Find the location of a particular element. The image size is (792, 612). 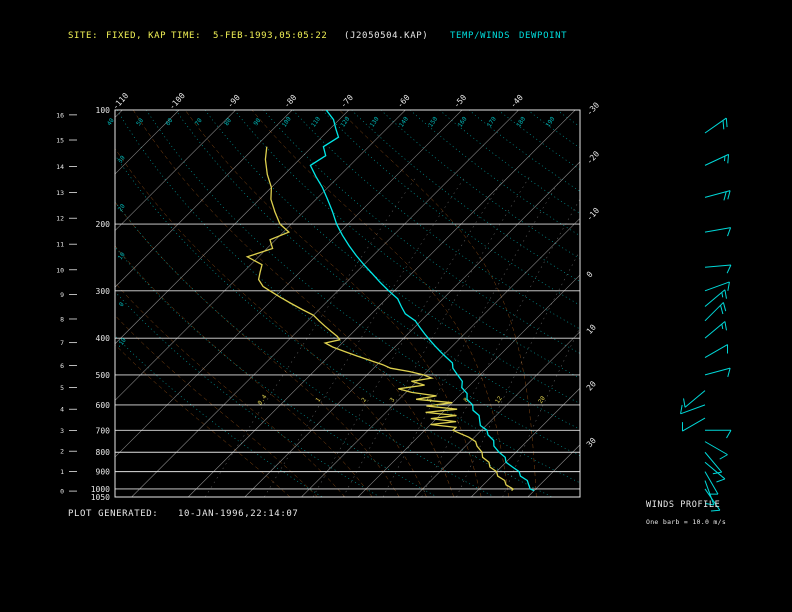

svg-text: 800 is located at coordinates (103, 452).